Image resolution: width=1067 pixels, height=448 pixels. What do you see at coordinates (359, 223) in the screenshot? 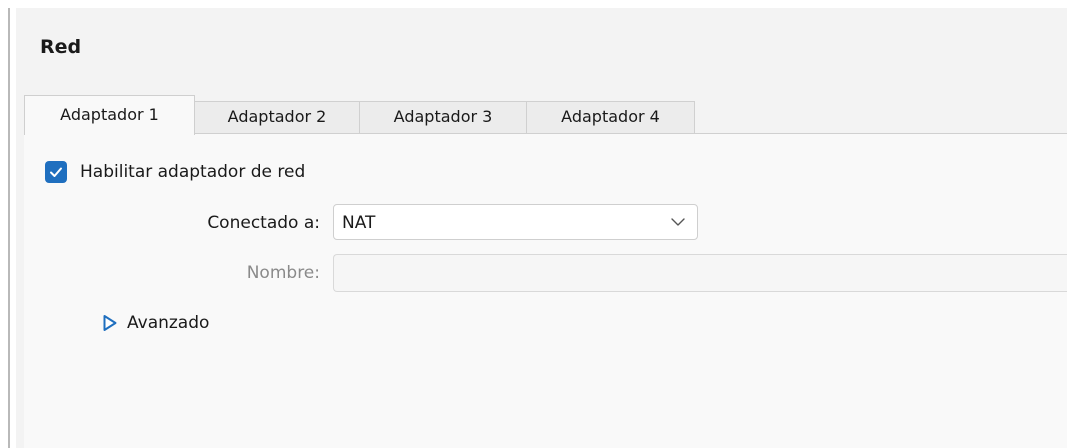
I see `connected-to-value: NAT` at bounding box center [359, 223].